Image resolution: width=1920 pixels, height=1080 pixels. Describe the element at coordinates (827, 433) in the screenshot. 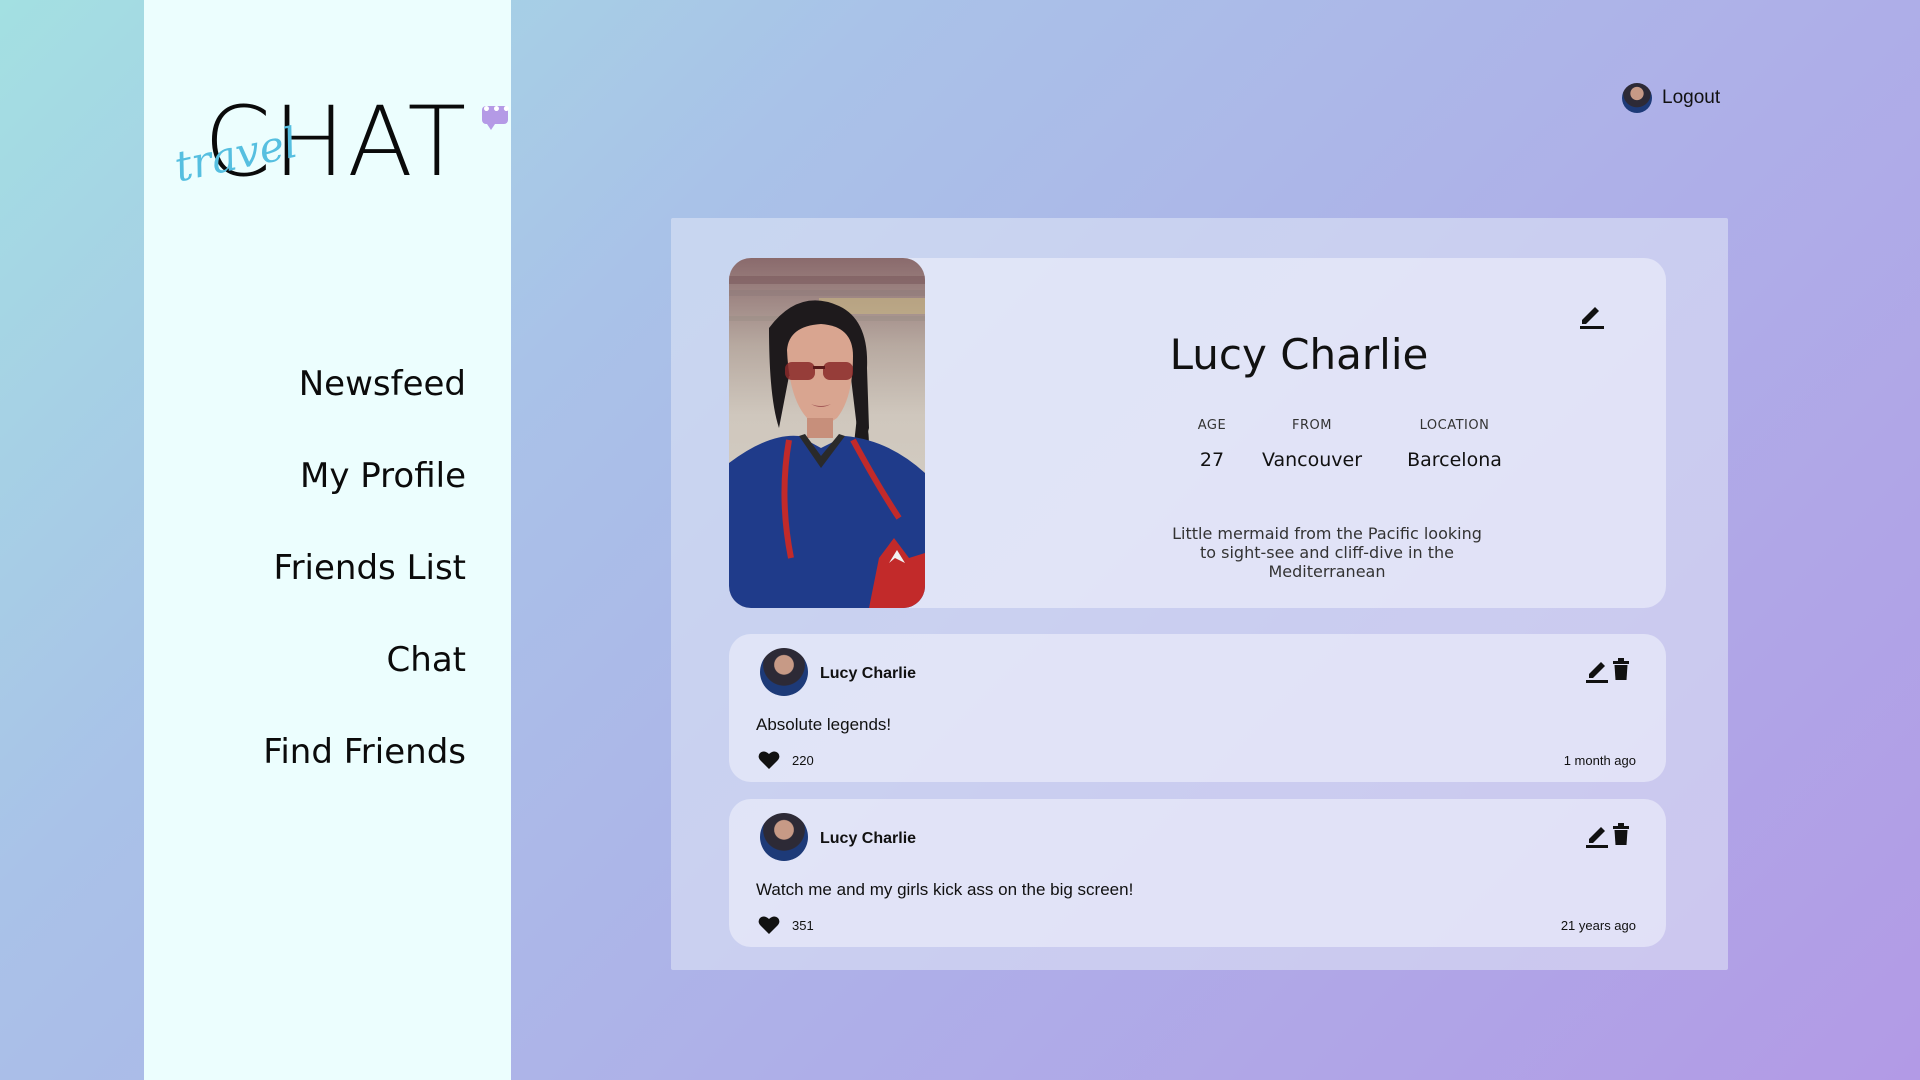

I see `profile-photo` at that location.